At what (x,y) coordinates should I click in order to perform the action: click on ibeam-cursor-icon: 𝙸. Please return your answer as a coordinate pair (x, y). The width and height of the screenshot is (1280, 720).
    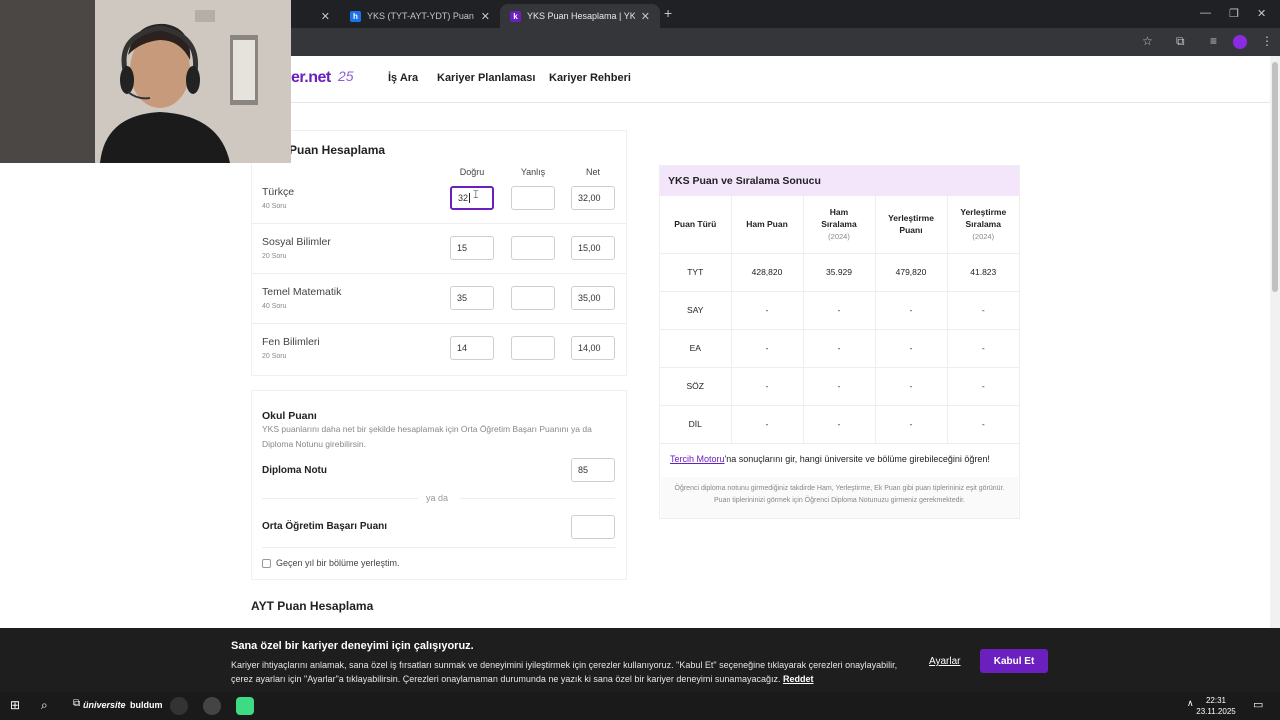
    Looking at the image, I should click on (476, 195).